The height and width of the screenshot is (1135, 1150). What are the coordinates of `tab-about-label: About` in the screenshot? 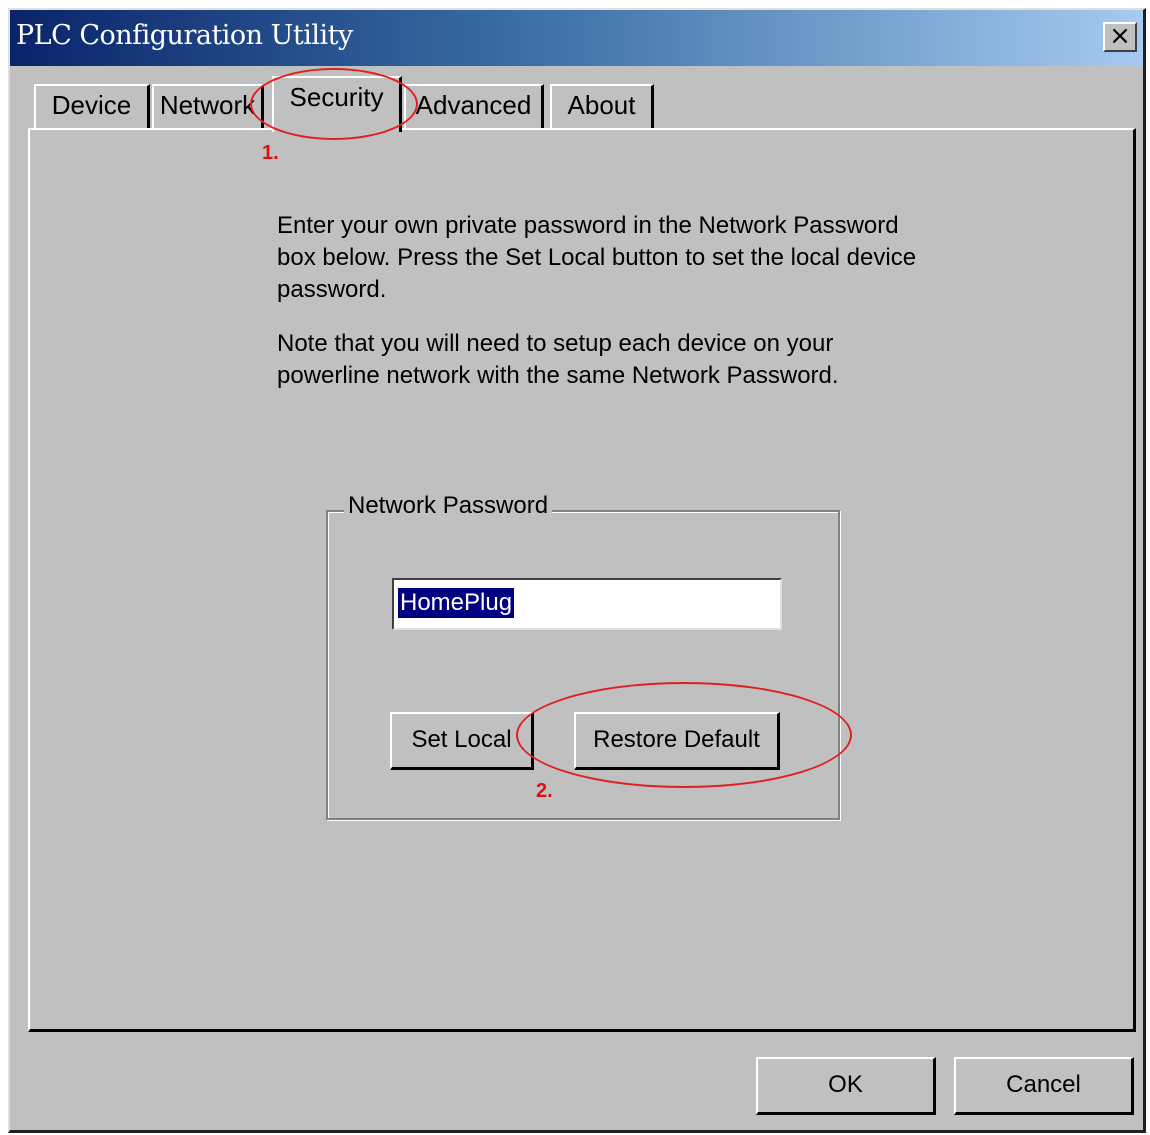 It's located at (601, 105).